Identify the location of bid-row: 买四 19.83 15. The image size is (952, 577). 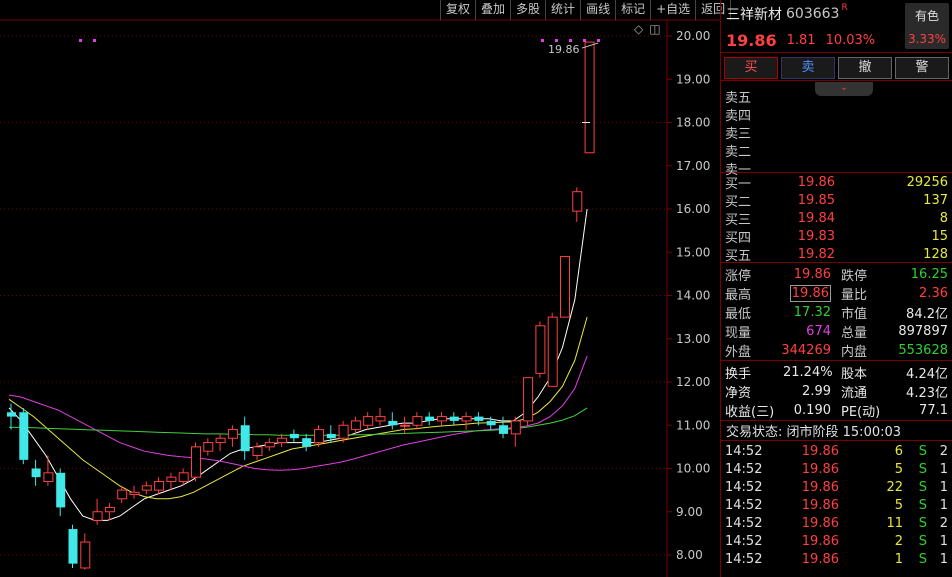
(836, 236).